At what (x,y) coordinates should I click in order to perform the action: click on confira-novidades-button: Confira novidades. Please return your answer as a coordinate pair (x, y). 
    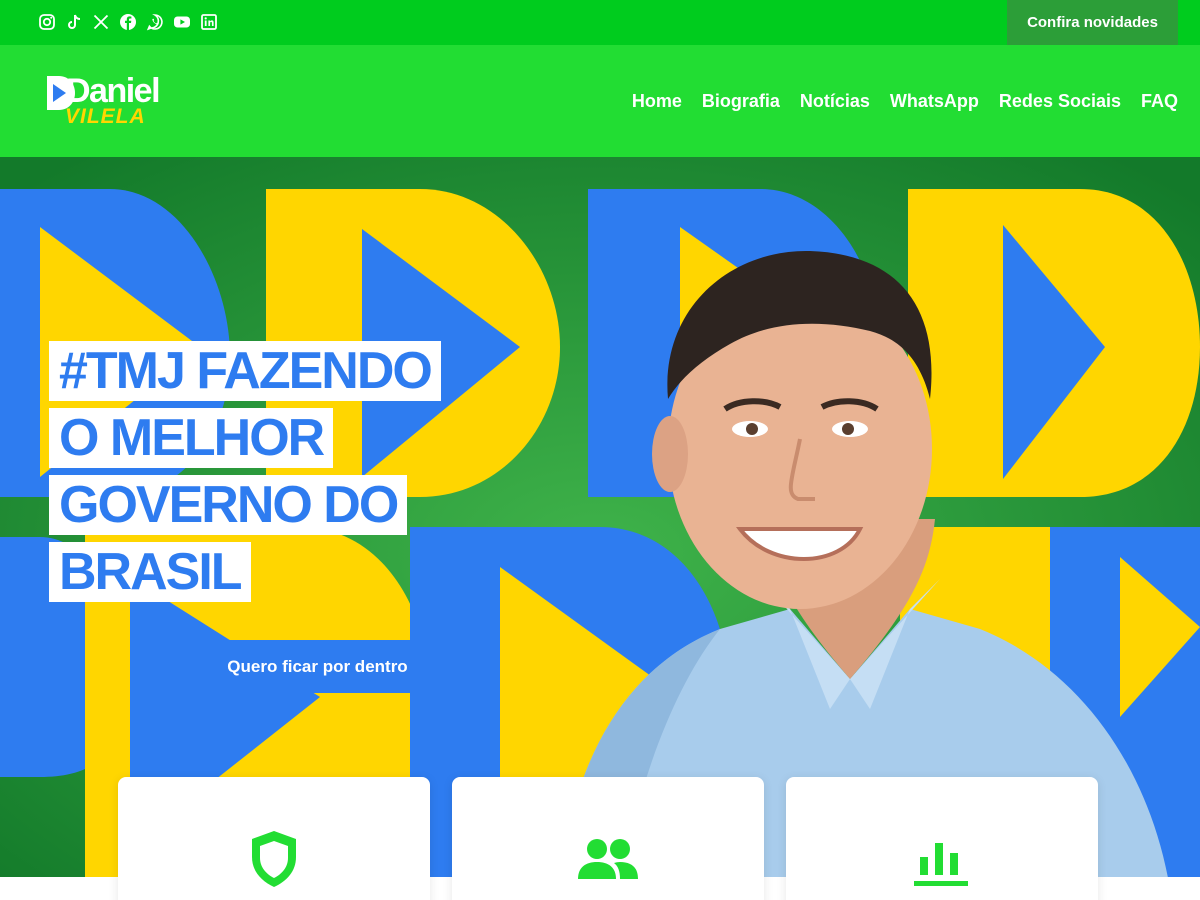
    Looking at the image, I should click on (1092, 22).